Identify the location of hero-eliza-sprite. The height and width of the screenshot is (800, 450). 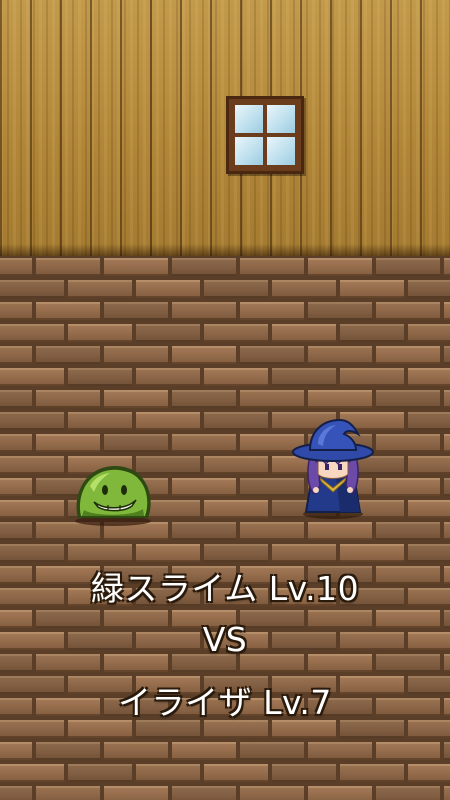
(333, 468).